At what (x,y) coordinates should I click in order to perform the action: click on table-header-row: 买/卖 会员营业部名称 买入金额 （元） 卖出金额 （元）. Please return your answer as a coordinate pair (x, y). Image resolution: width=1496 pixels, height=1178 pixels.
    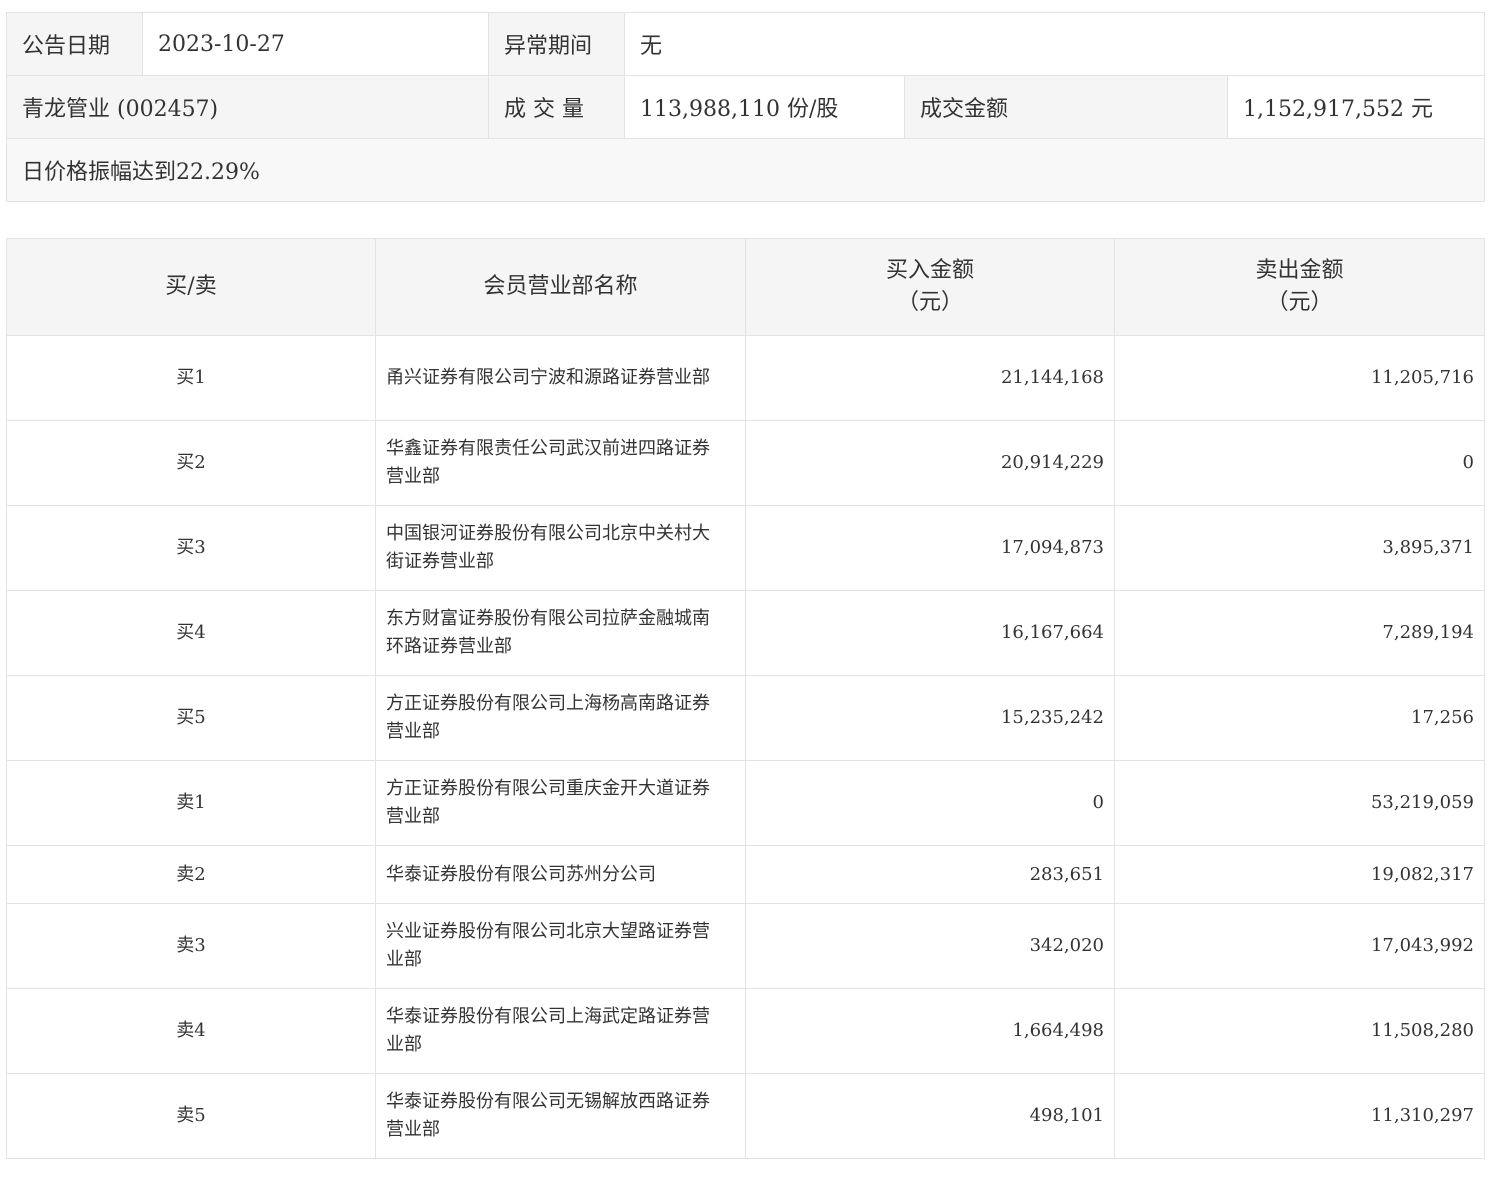
    Looking at the image, I should click on (745, 287).